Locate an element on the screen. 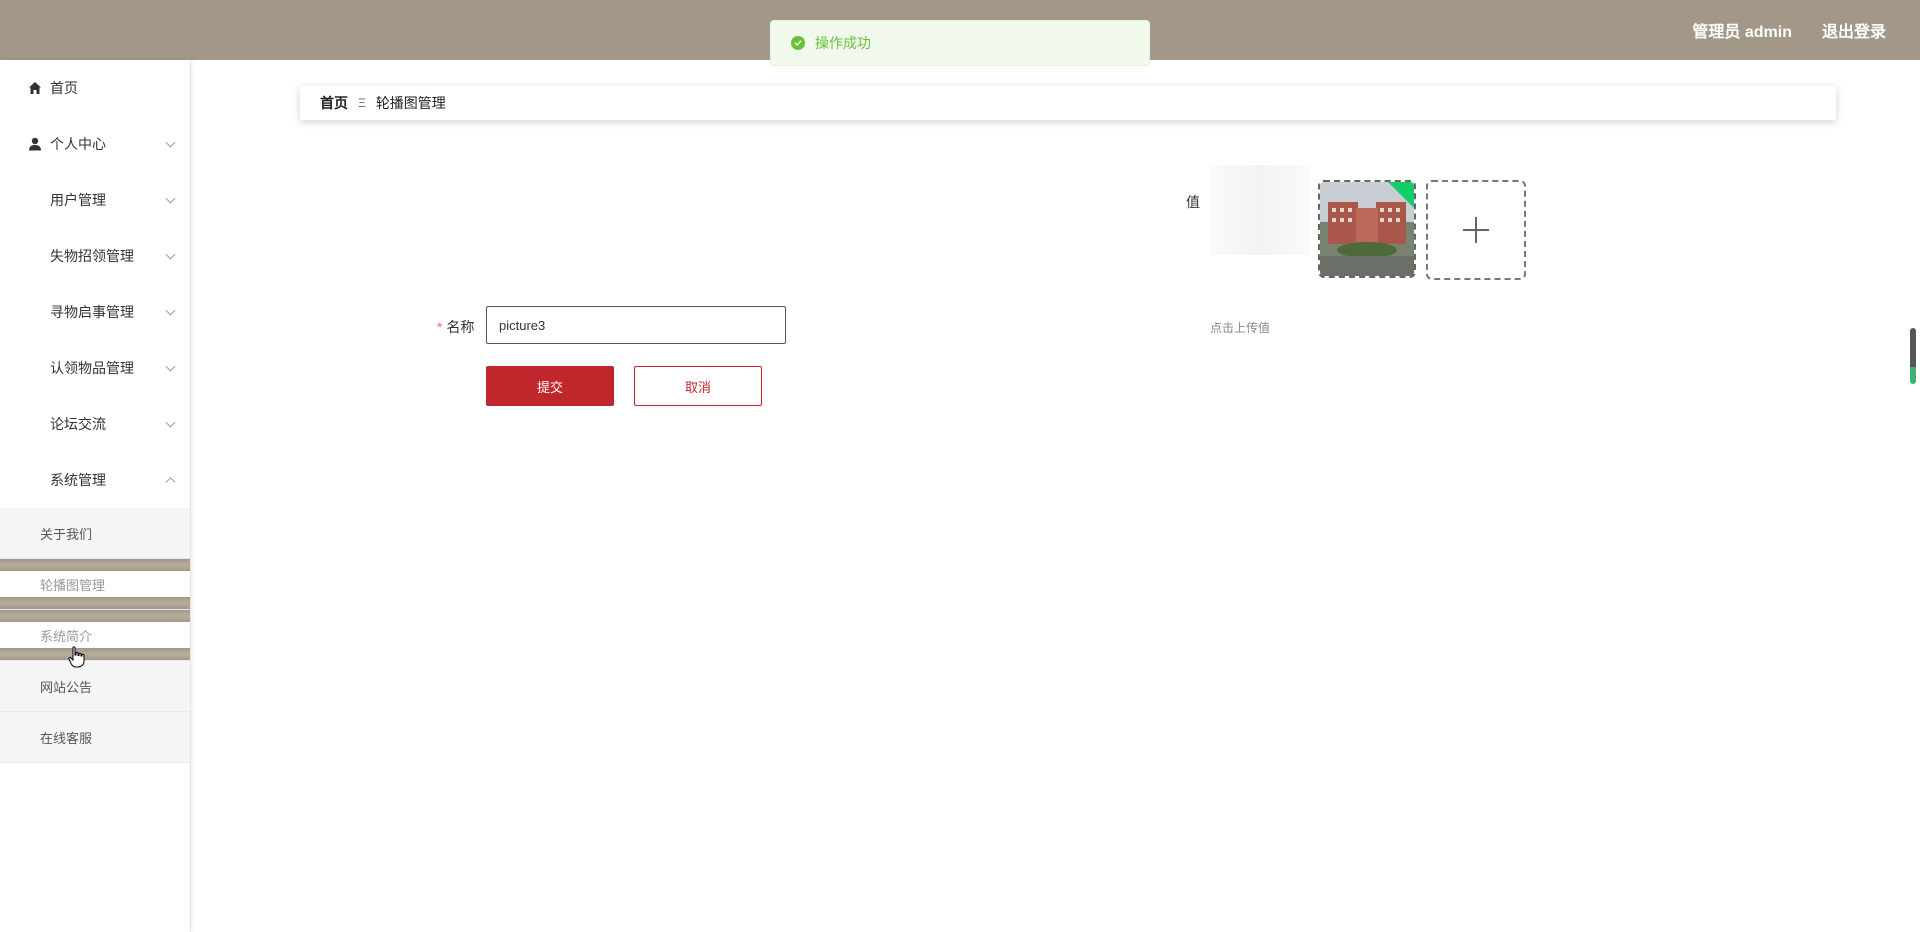 Image resolution: width=1920 pixels, height=932 pixels. submenu-item-announcements: 网站公告 is located at coordinates (95, 686).